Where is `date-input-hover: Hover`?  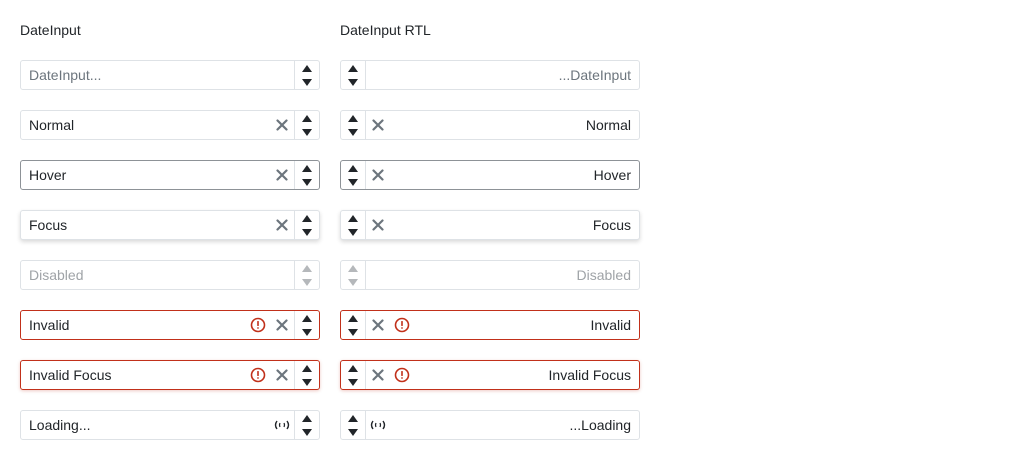
date-input-hover: Hover is located at coordinates (170, 175).